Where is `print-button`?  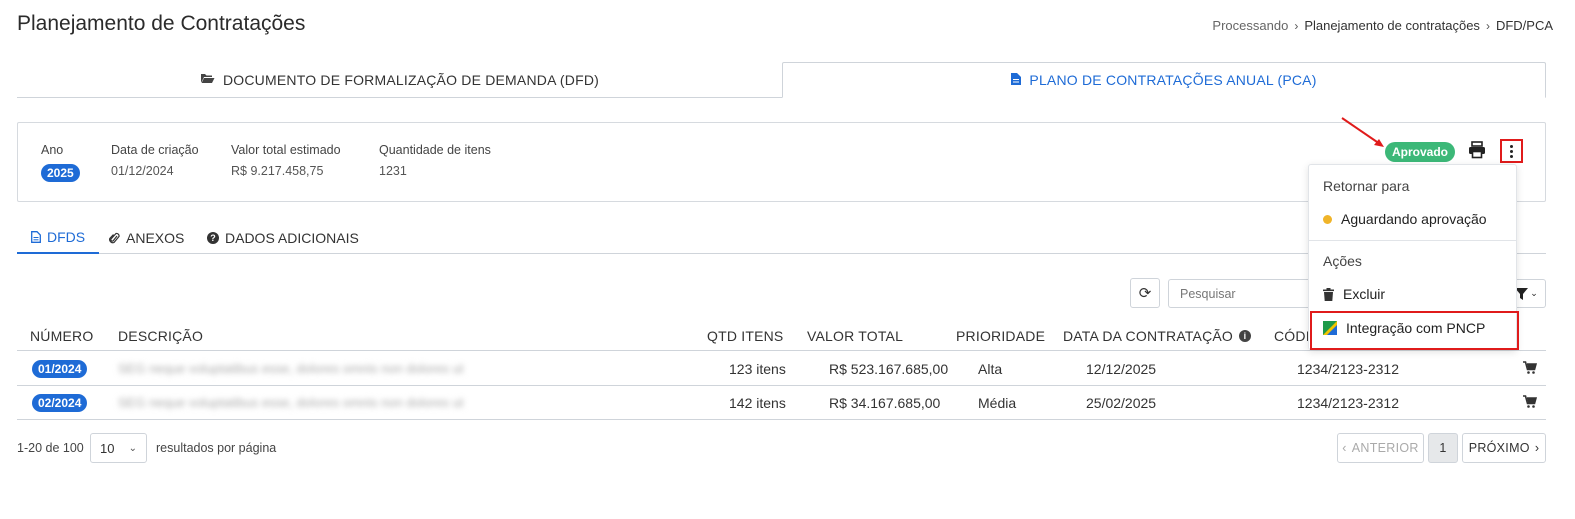
print-button is located at coordinates (1478, 151).